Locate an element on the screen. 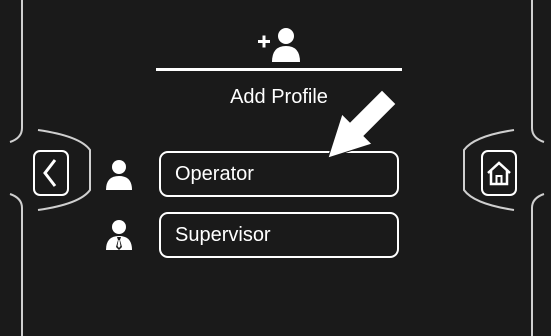 The height and width of the screenshot is (336, 551). home-button is located at coordinates (499, 173).